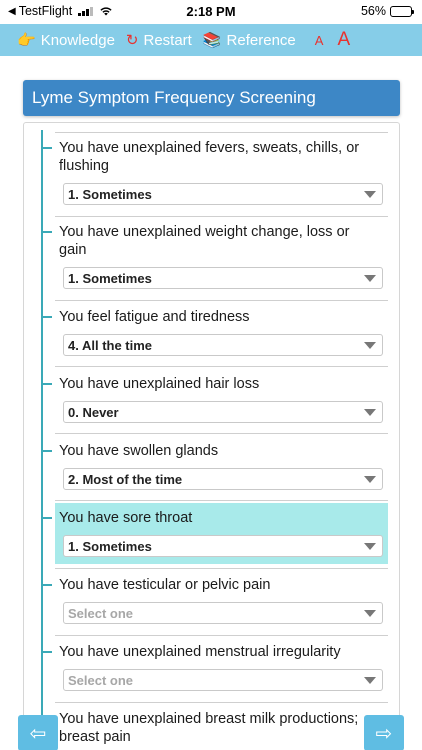 Image resolution: width=422 pixels, height=750 pixels. I want to click on font-decrease-button: A, so click(319, 40).